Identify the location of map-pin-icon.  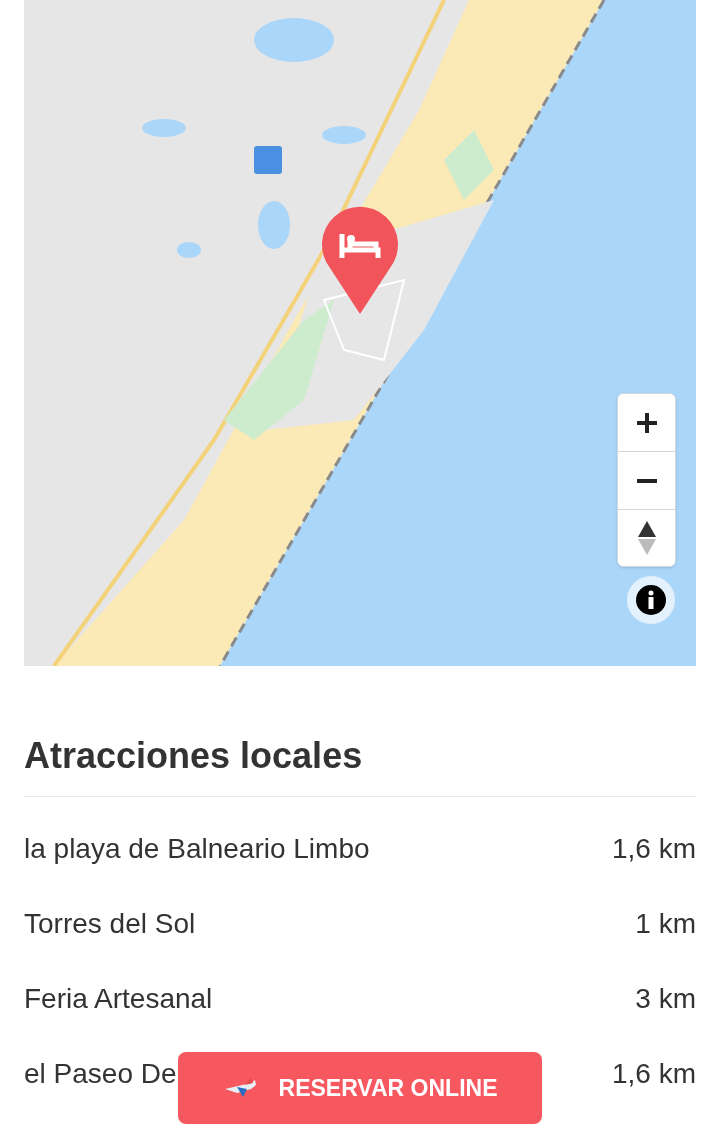
(360, 261).